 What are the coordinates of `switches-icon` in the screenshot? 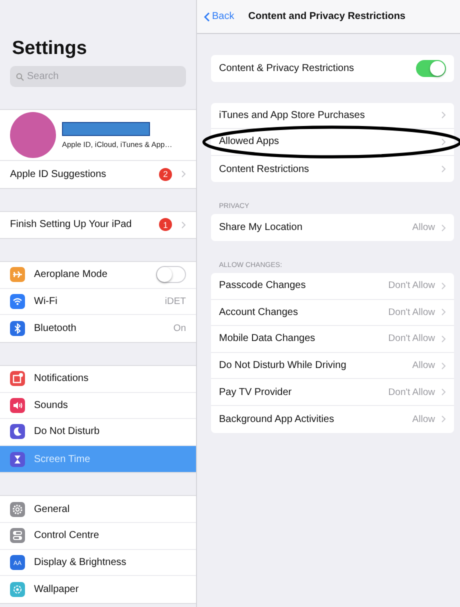 It's located at (17, 536).